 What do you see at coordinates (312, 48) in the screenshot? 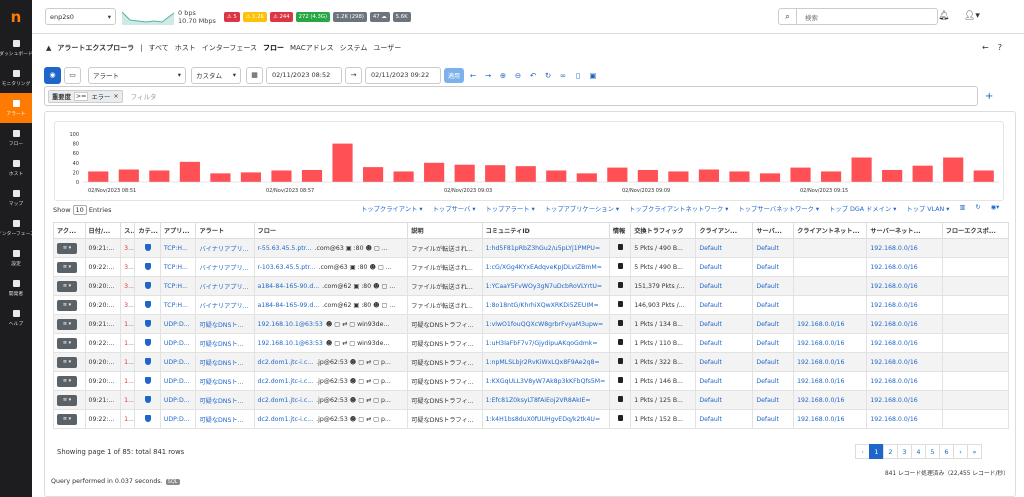
I see `breadcrumb-tab: MACアドレス` at bounding box center [312, 48].